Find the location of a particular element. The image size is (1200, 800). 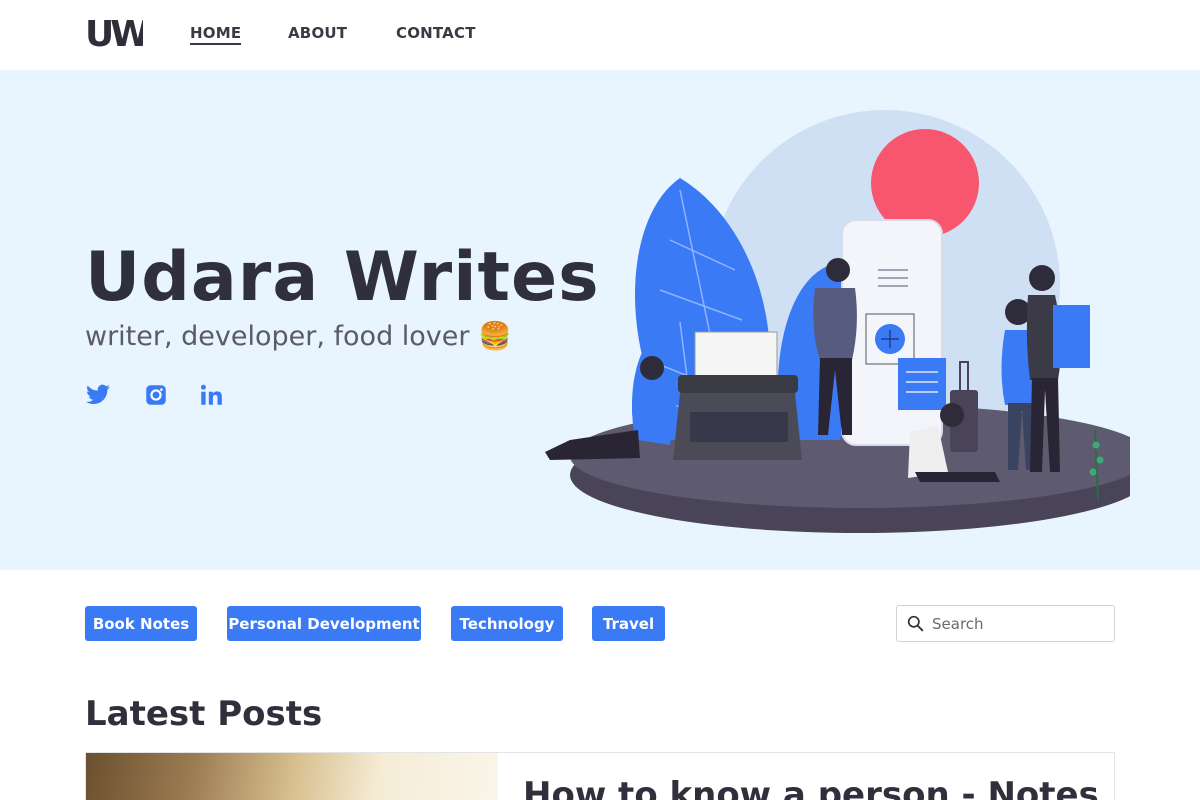

latest-posts-heading: Latest Posts is located at coordinates (204, 714).